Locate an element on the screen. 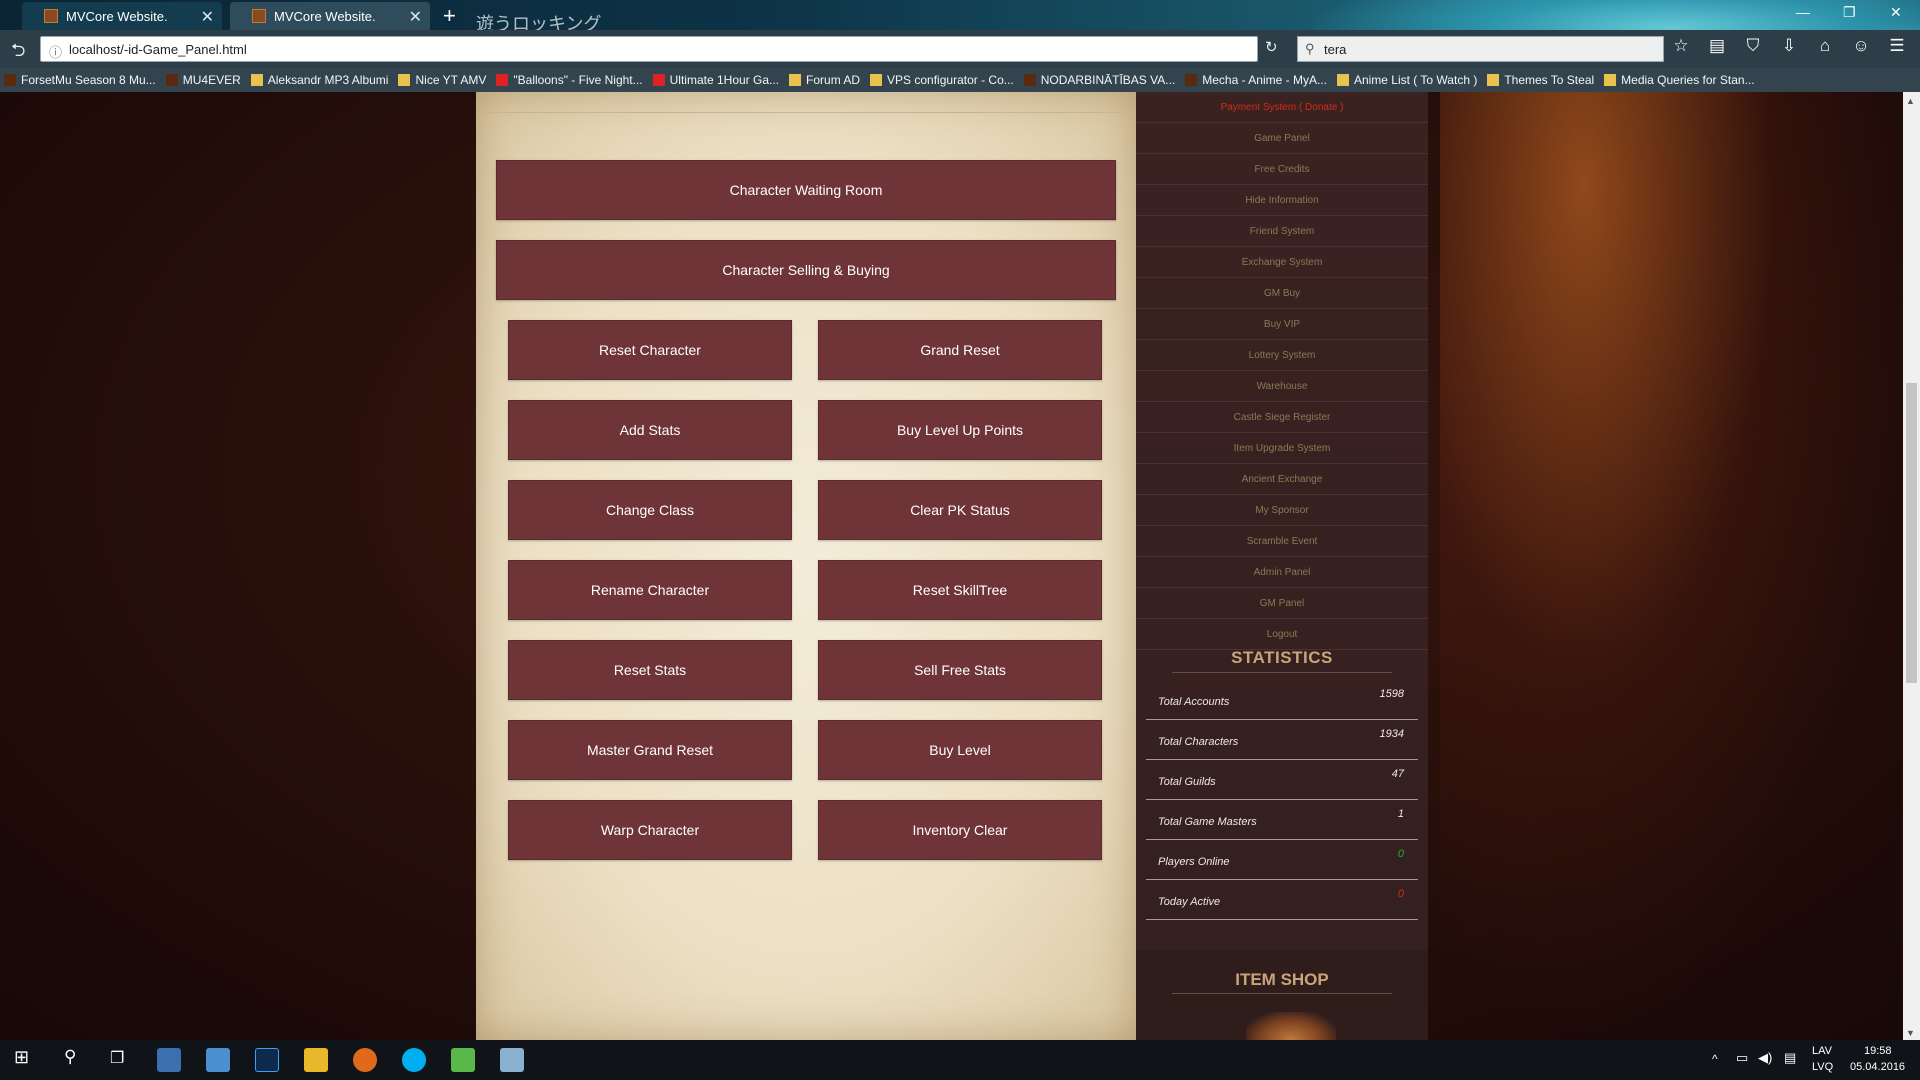  item-shop-image is located at coordinates (1291, 1026).